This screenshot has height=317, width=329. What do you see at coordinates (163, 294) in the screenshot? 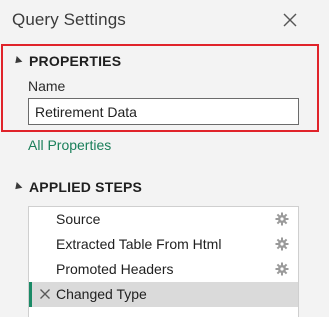
I see `step-changed-type: Changed Type` at bounding box center [163, 294].